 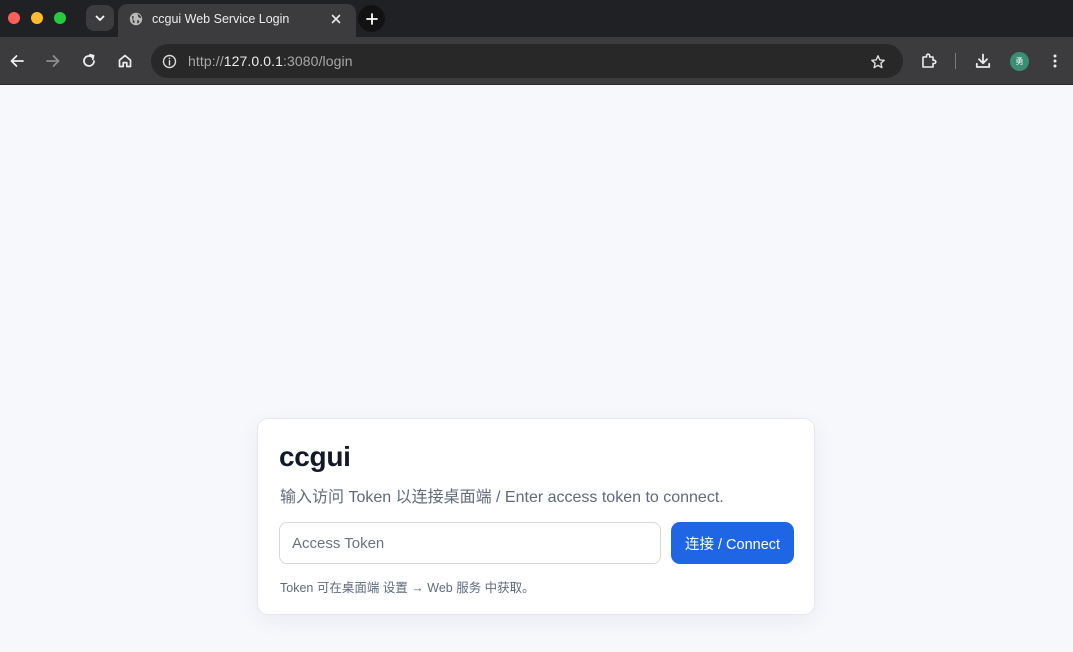 I want to click on active-tab: ccgui Web Service Login, so click(x=237, y=20).